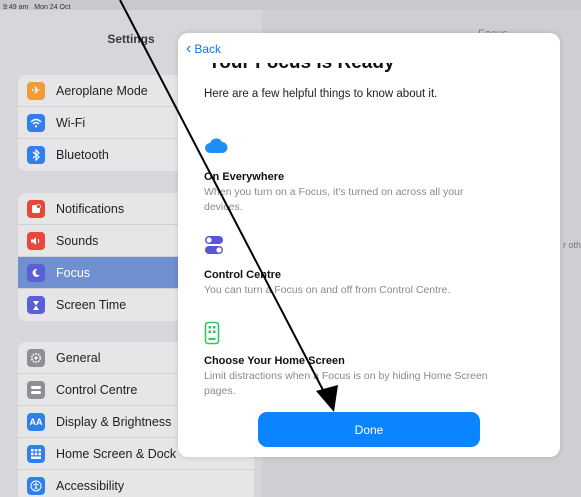  I want to click on back-button-label: Back, so click(208, 49).